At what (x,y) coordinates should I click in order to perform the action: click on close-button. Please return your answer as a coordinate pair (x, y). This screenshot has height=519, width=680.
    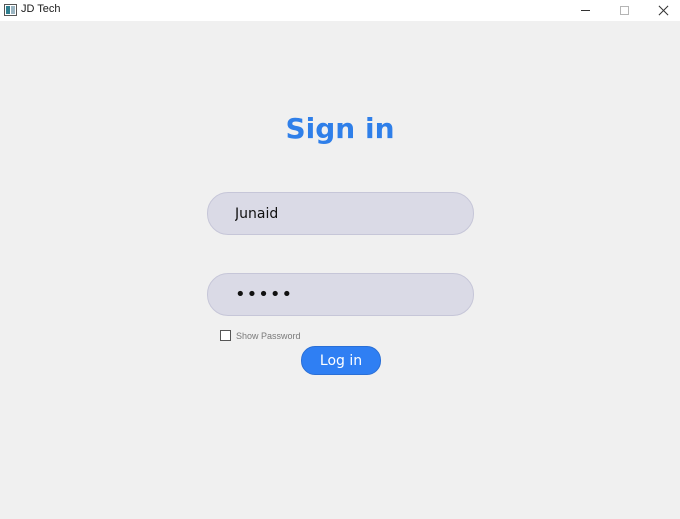
    Looking at the image, I should click on (662, 10).